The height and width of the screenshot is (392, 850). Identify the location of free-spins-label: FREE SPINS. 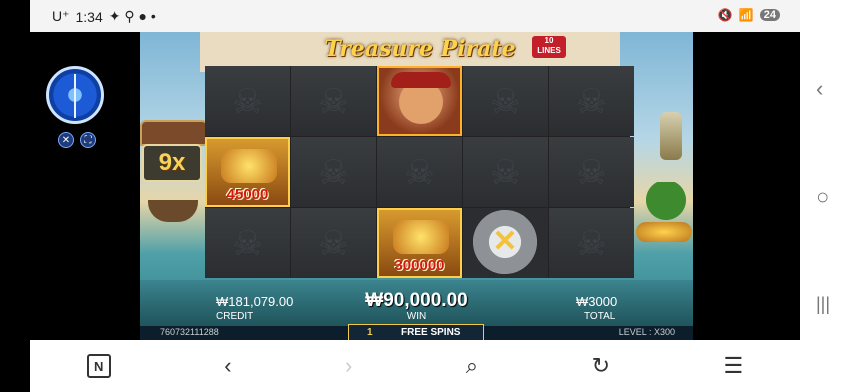
(431, 332).